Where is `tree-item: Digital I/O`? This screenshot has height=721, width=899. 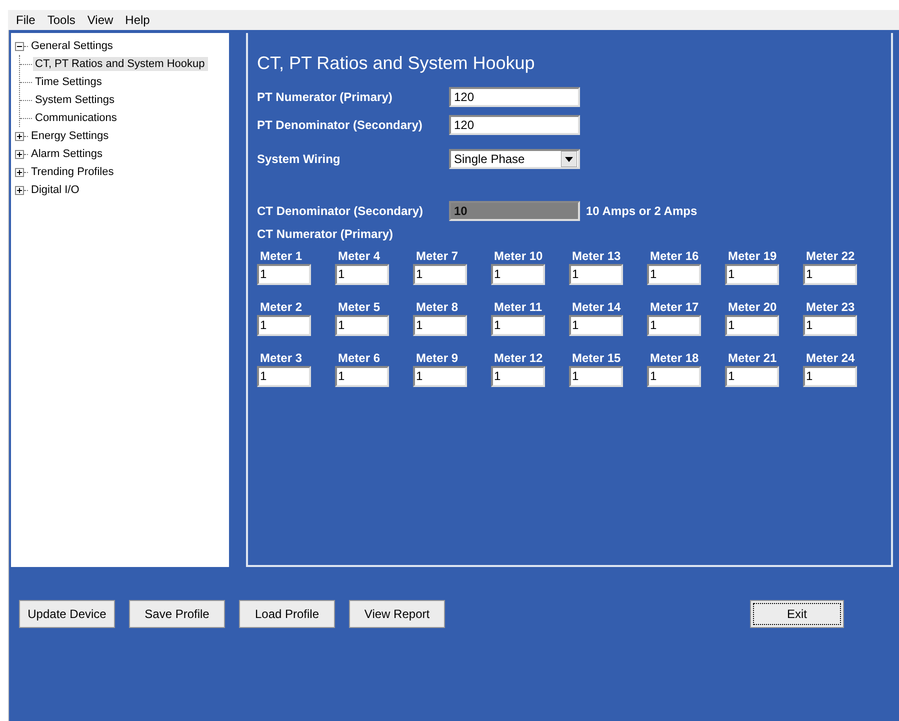
tree-item: Digital I/O is located at coordinates (55, 190).